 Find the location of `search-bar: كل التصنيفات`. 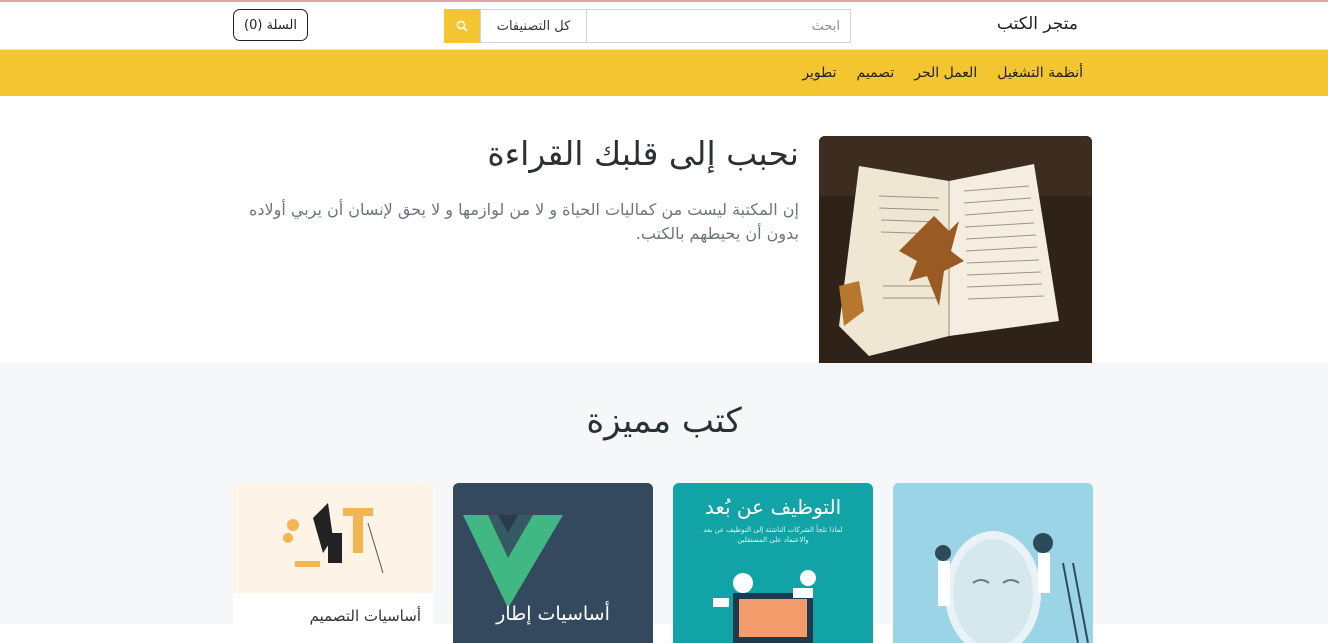

search-bar: كل التصنيفات is located at coordinates (647, 26).